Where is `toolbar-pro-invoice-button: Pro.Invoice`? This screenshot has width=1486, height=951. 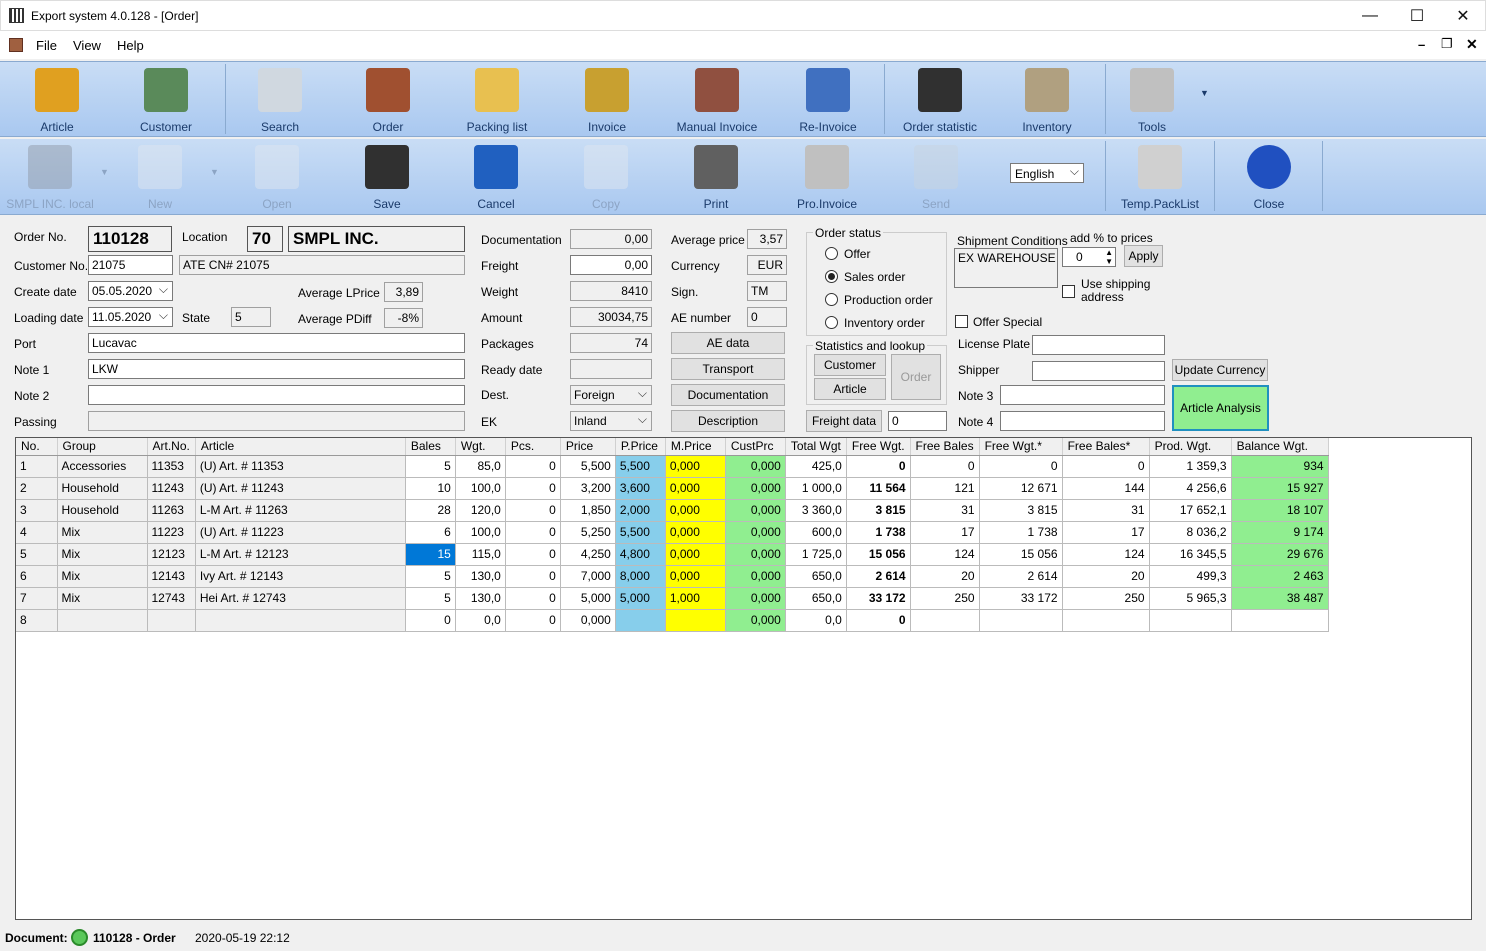
toolbar-pro-invoice-button: Pro.Invoice is located at coordinates (827, 176).